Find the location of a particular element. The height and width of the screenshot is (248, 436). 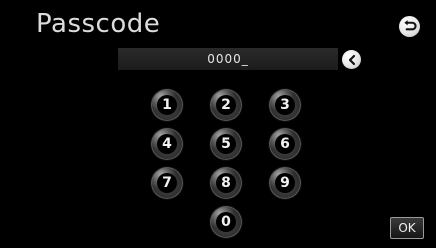

return-arrow-icon is located at coordinates (410, 25).